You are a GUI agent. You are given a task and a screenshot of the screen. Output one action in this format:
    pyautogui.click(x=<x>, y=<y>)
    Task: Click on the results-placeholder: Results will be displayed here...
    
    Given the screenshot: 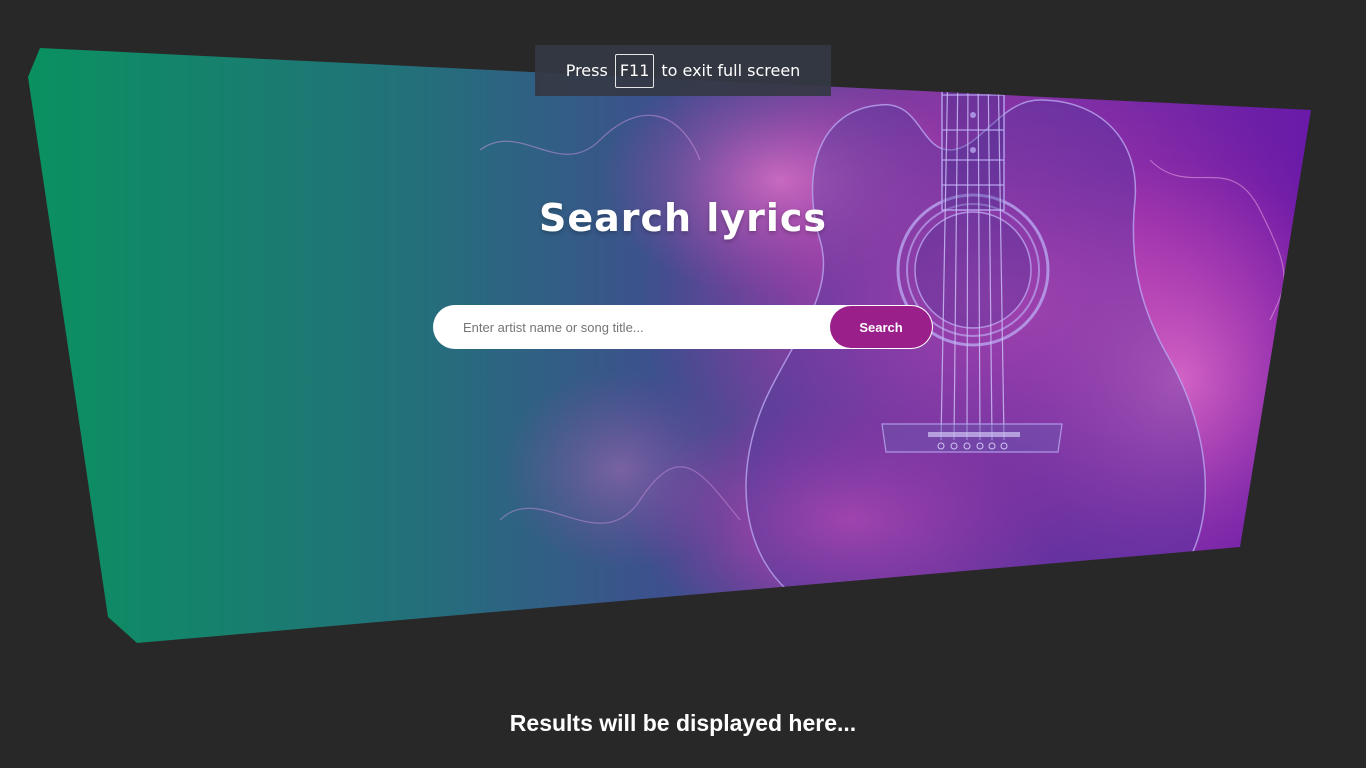 What is the action you would take?
    pyautogui.click(x=683, y=723)
    